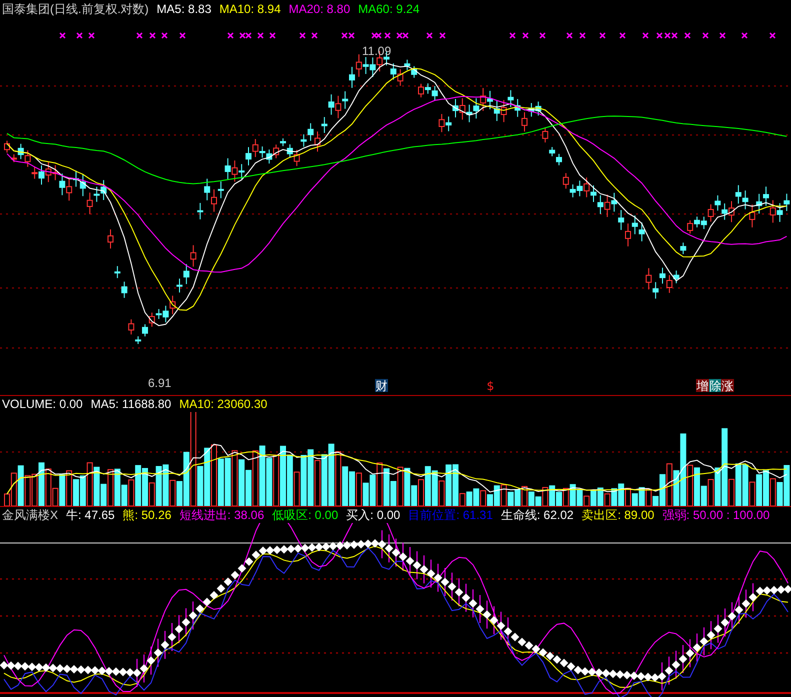  Describe the element at coordinates (537, 515) in the screenshot. I see `indicator-value: 生命线: 62.02` at that location.